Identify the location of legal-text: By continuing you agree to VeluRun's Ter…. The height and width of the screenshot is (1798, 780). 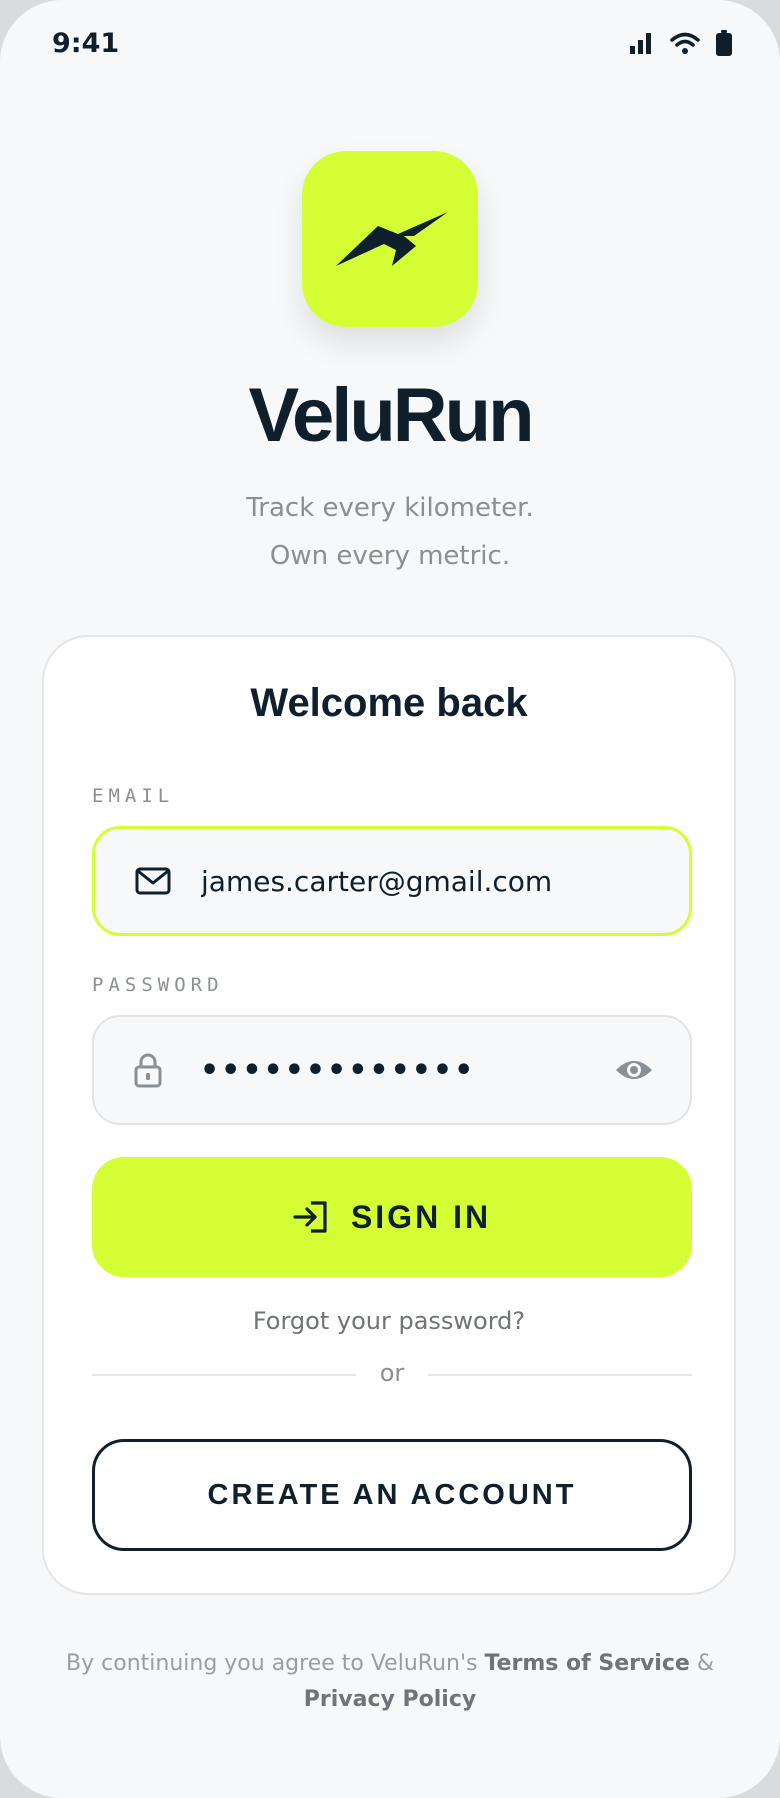
(390, 1682).